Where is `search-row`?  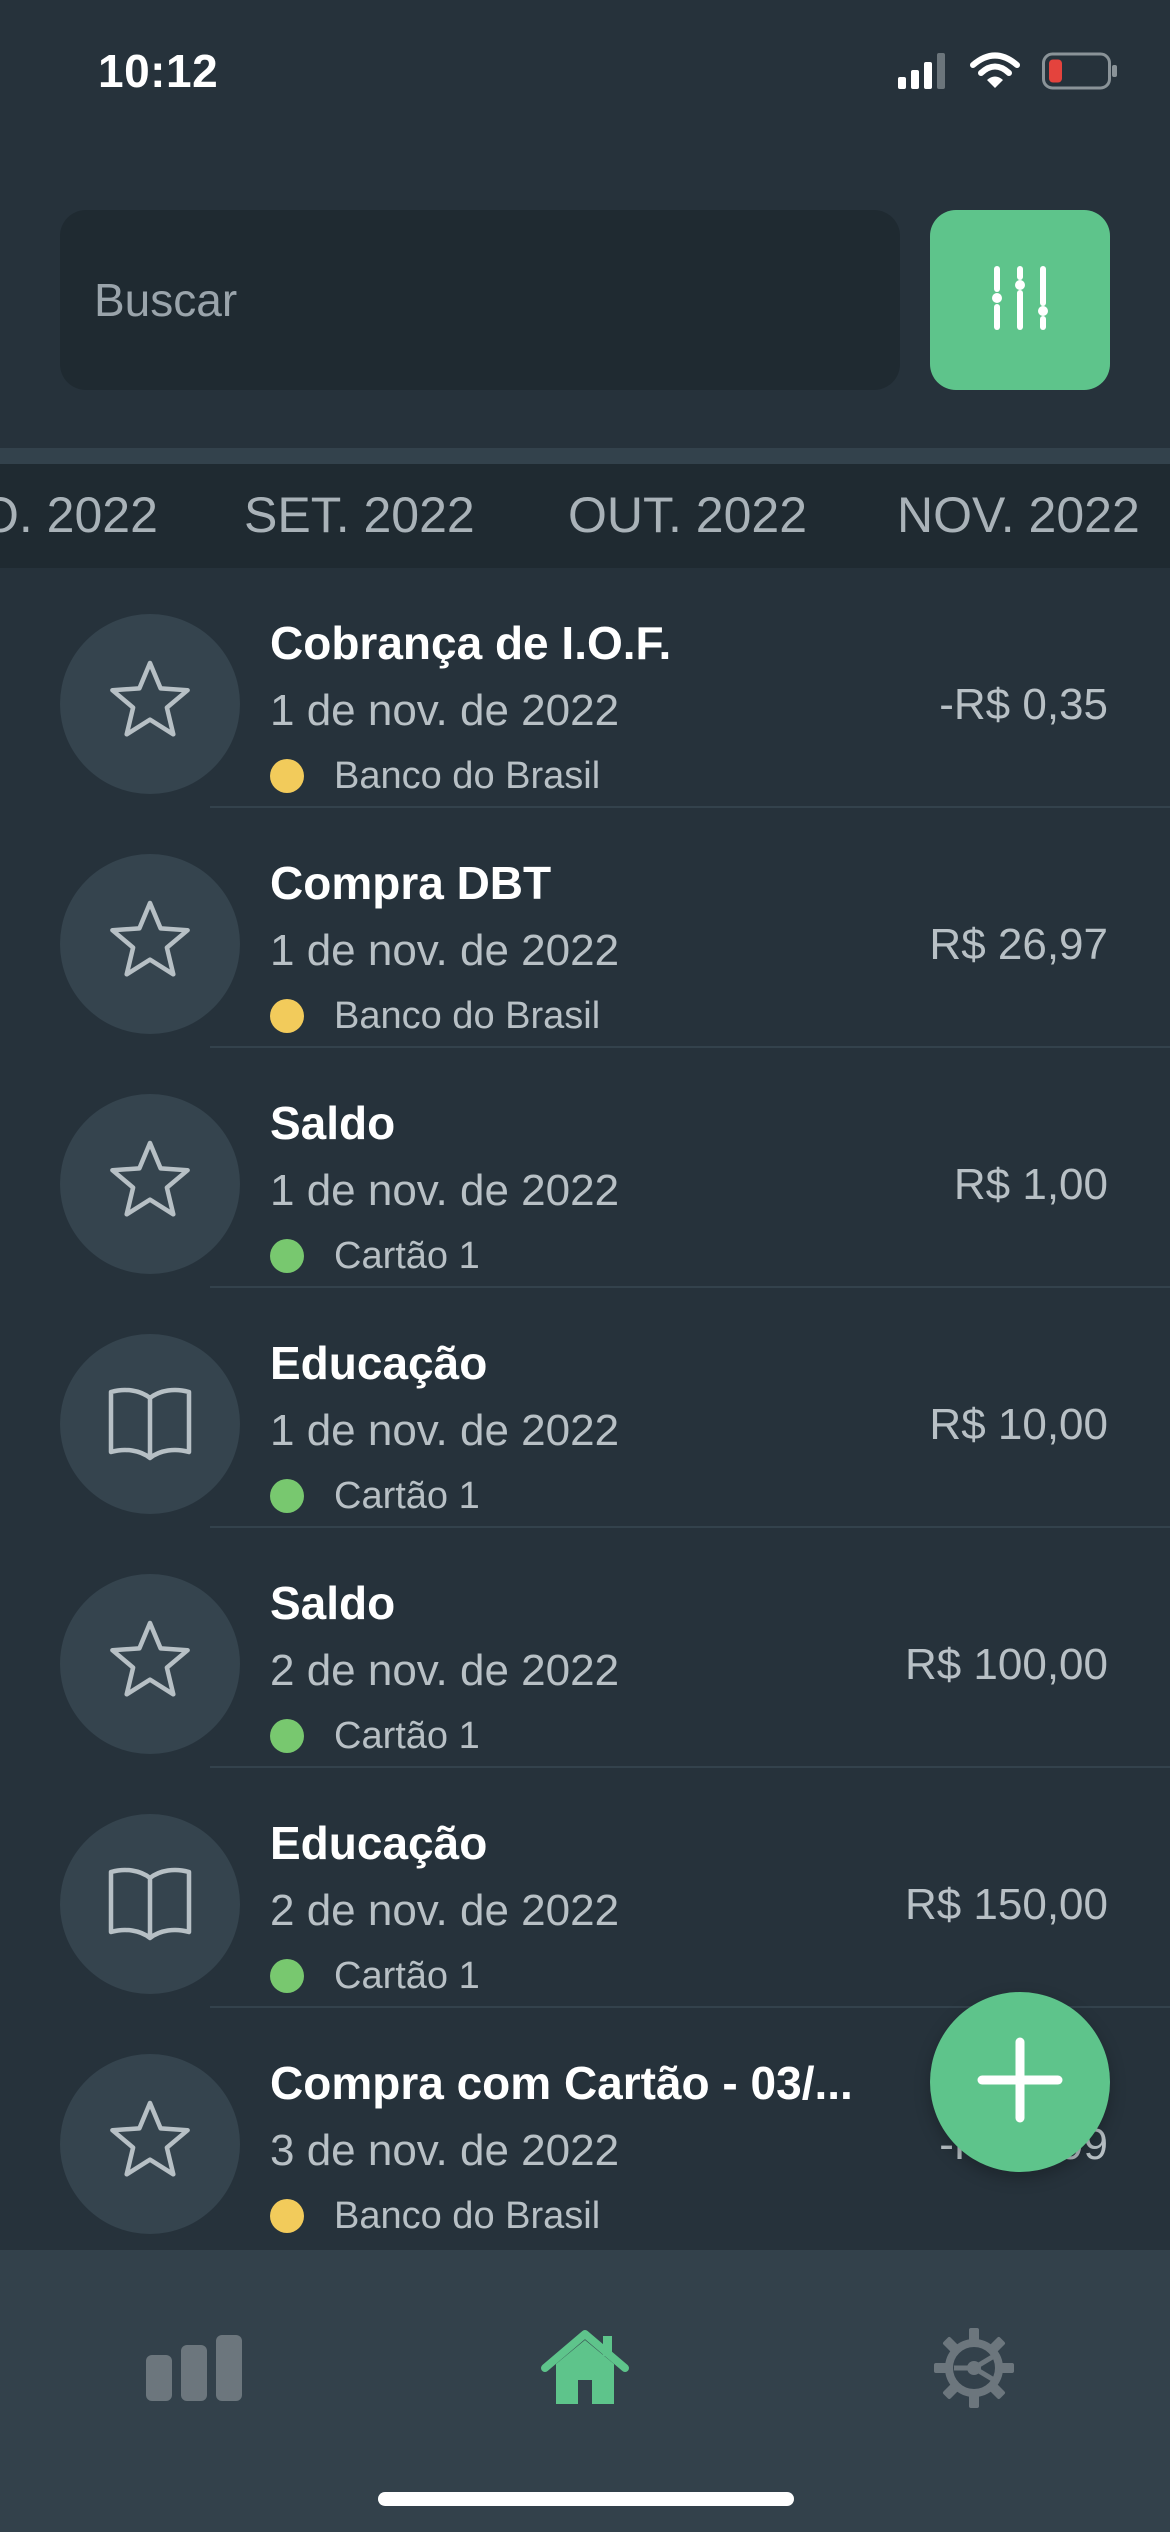
search-row is located at coordinates (585, 300).